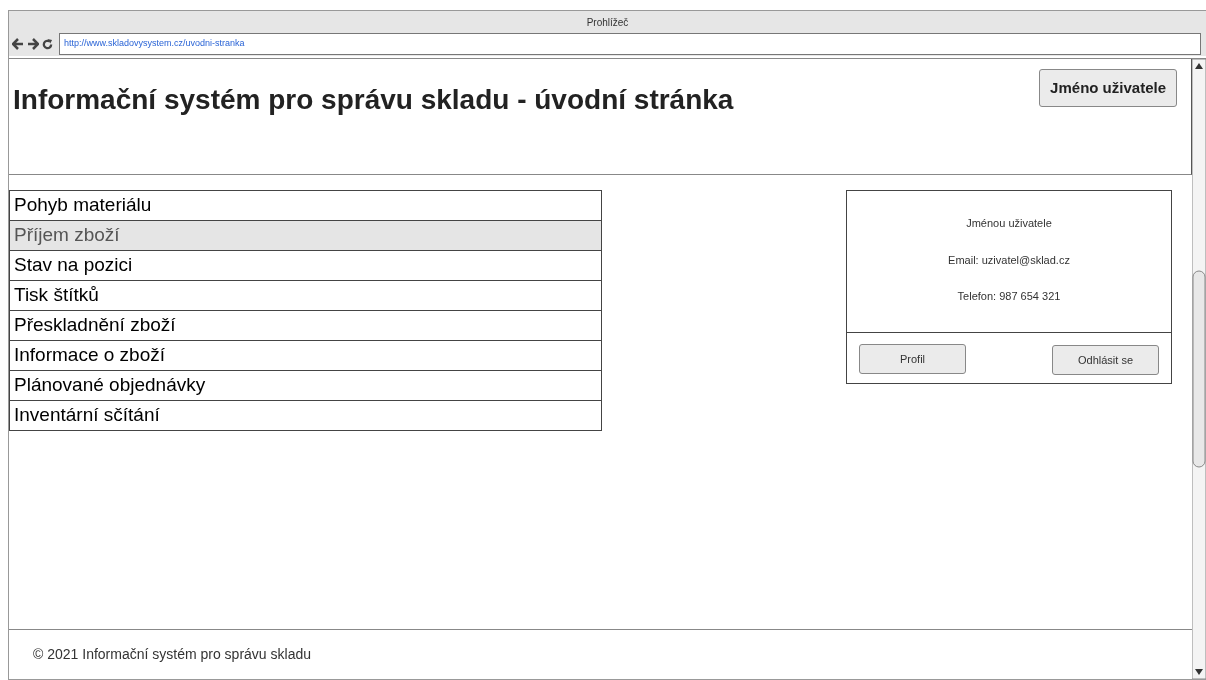 Image resolution: width=1206 pixels, height=680 pixels. What do you see at coordinates (630, 44) in the screenshot?
I see `address-field: http://www.skladovysystem.cz/uvodni-stranka` at bounding box center [630, 44].